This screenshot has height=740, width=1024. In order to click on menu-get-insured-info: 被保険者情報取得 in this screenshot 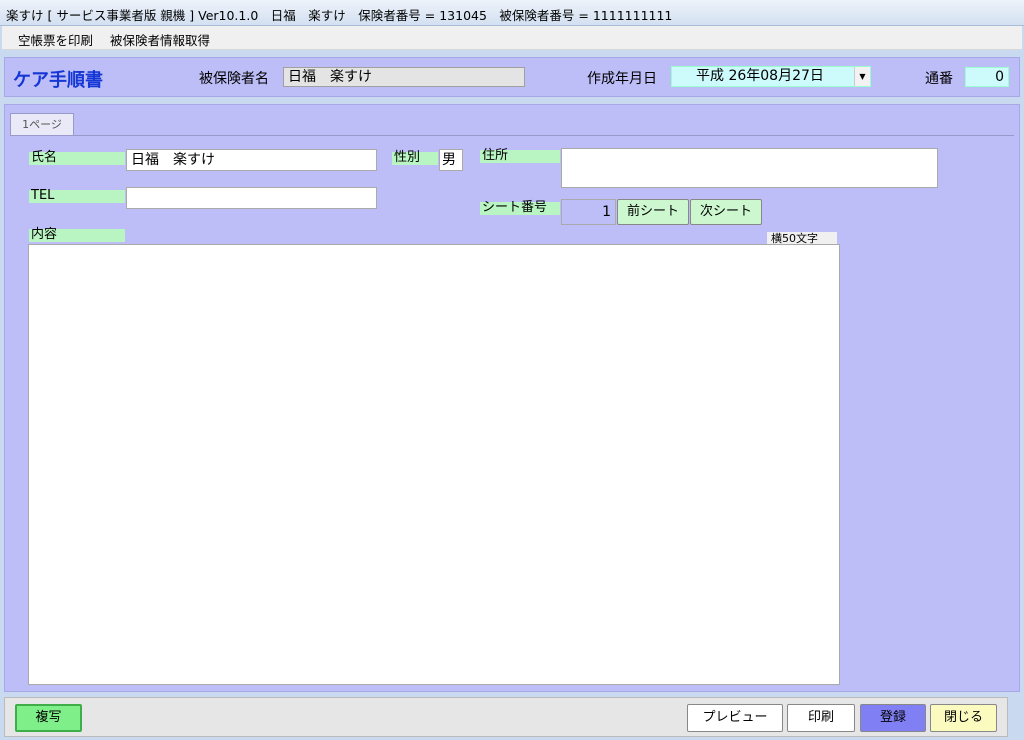, I will do `click(160, 39)`.